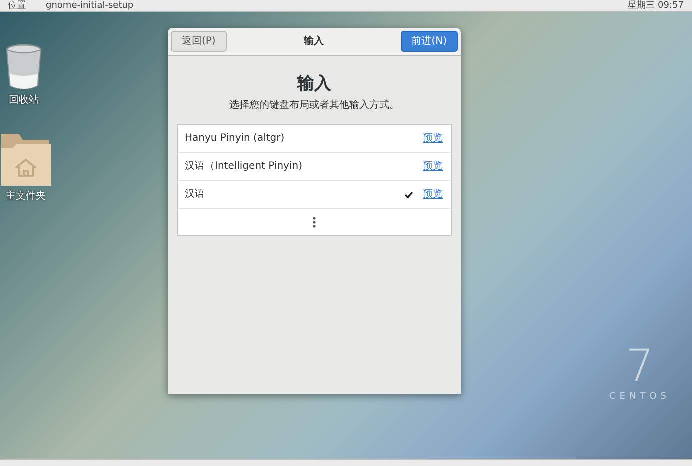  I want to click on desktop-icon-label: 回收站, so click(24, 101).